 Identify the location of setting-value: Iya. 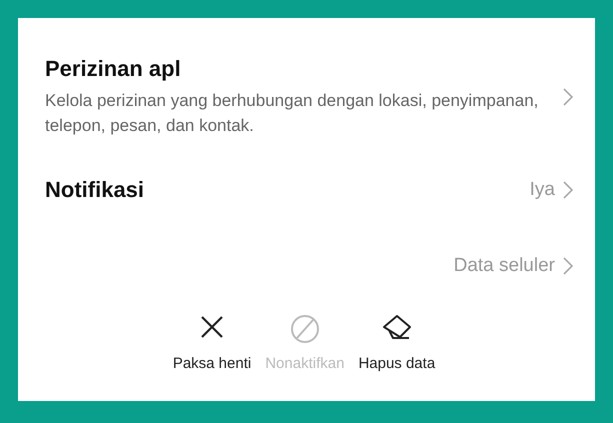
(542, 190).